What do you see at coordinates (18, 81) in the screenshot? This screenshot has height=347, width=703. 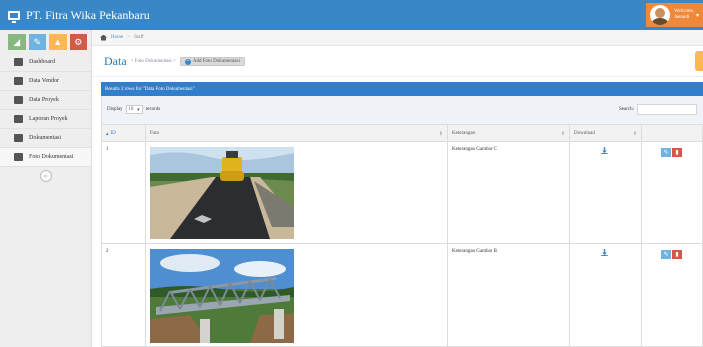 I see `truck-icon` at bounding box center [18, 81].